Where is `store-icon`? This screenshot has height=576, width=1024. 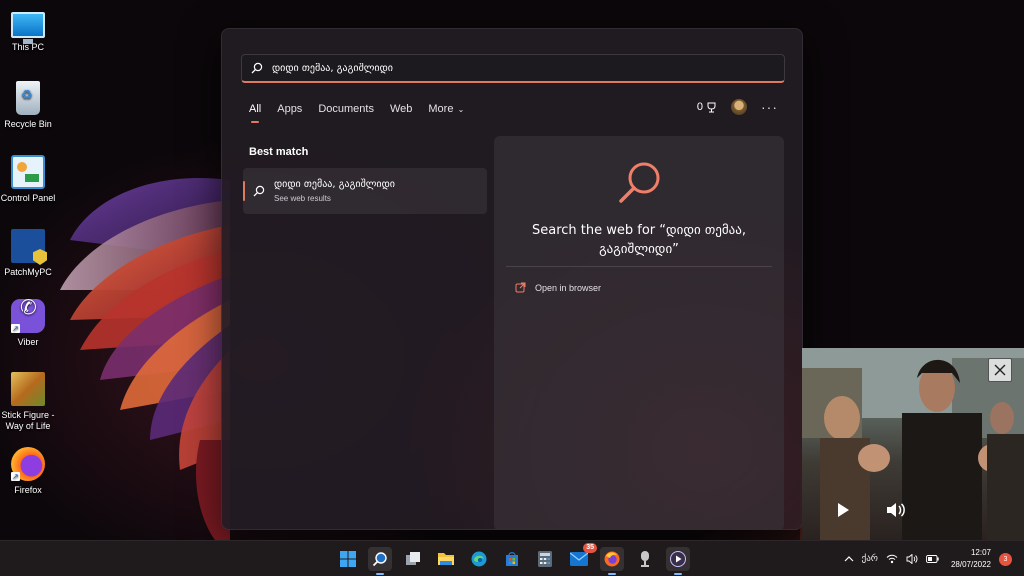
store-icon is located at coordinates (512, 559).